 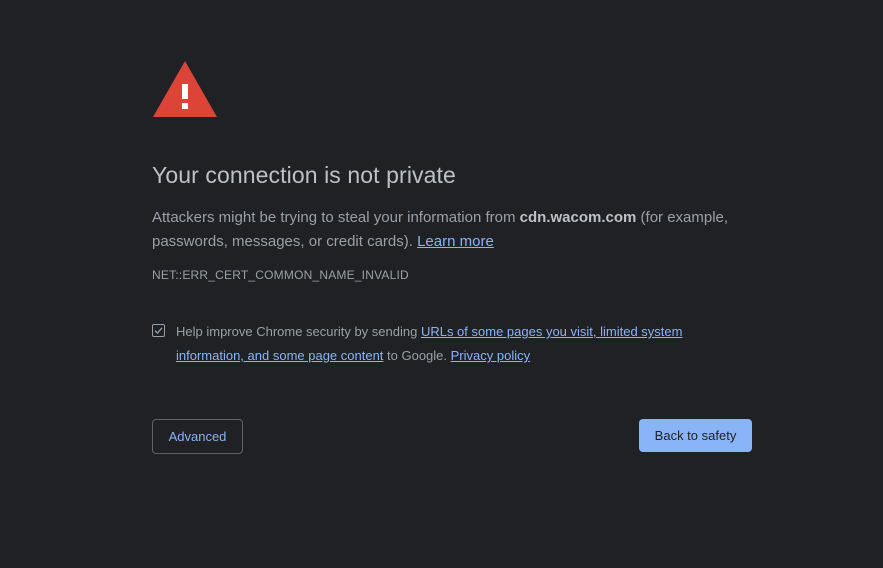 I want to click on checkmark-icon, so click(x=158, y=330).